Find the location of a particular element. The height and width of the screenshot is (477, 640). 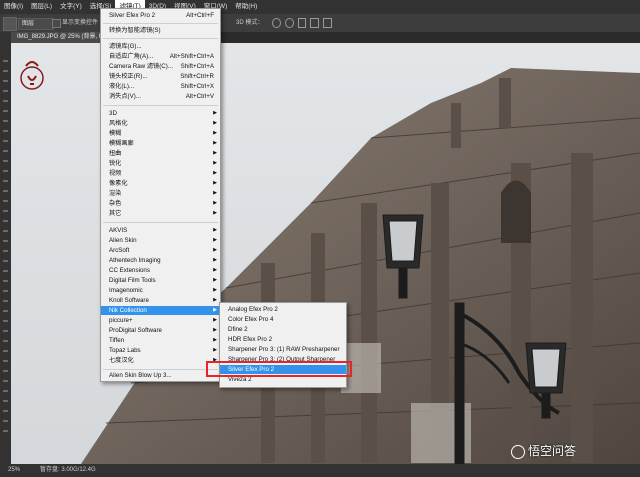

menu-item-render: 渲染 ▶ is located at coordinates (160, 193).